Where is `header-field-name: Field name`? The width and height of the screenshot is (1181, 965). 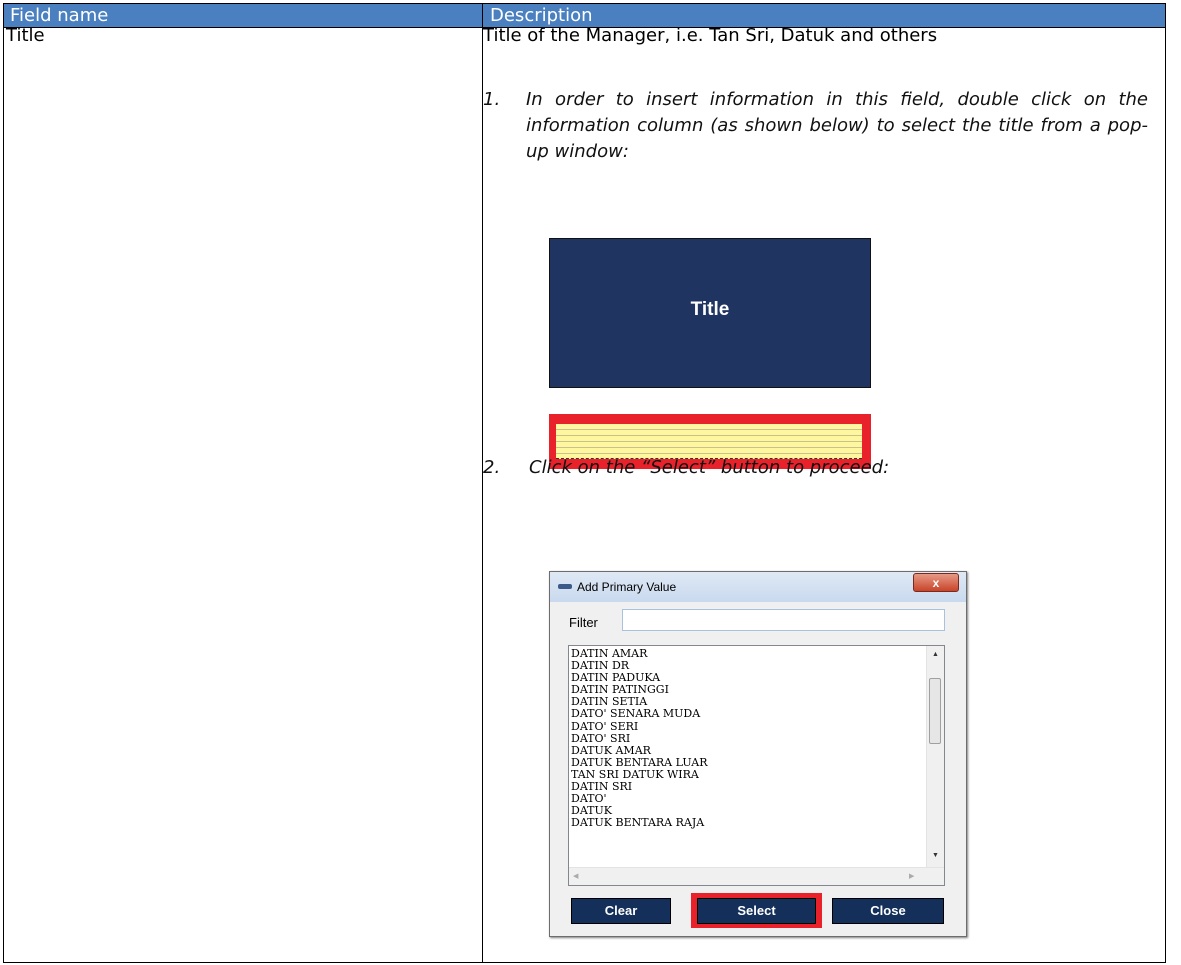 header-field-name: Field name is located at coordinates (59, 15).